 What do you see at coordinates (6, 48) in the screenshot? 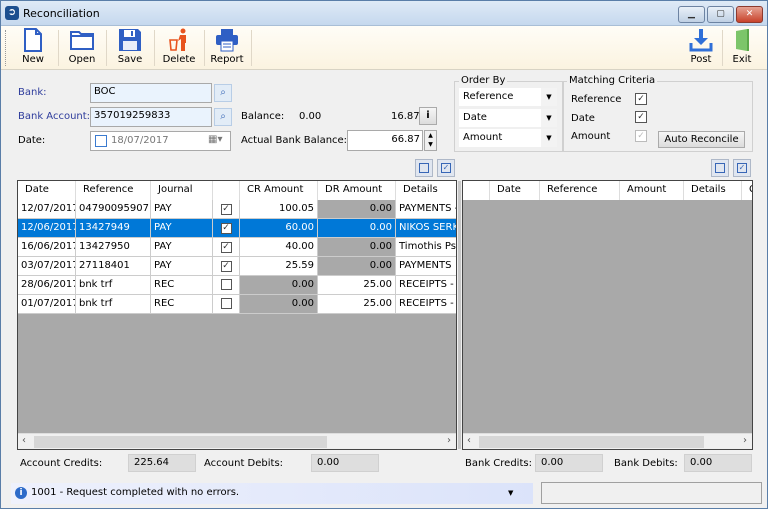
I see `toolbar-grip` at bounding box center [6, 48].